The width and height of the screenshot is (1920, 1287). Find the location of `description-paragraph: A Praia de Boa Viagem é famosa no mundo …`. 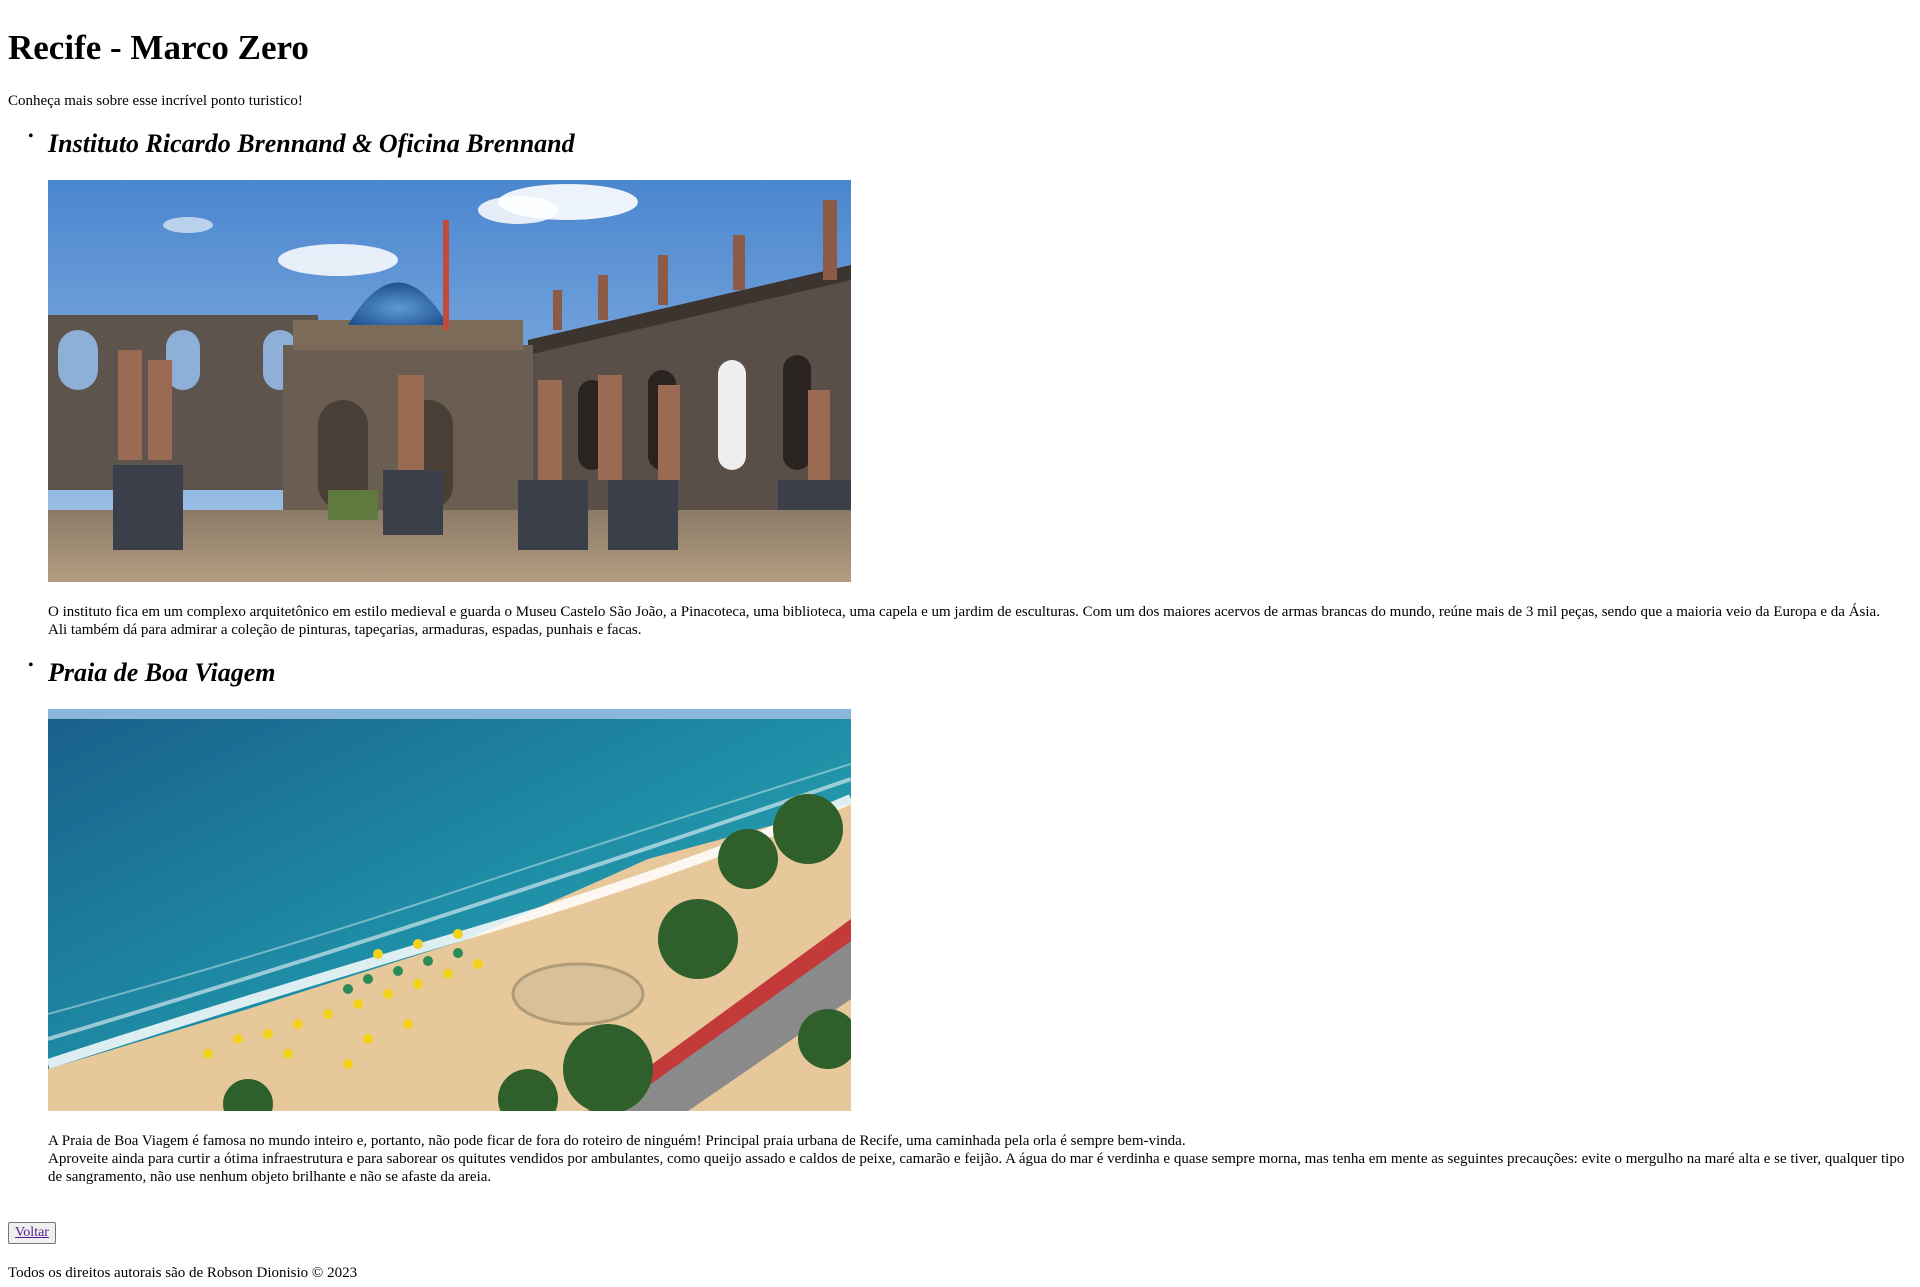

description-paragraph: A Praia de Boa Viagem é famosa no mundo … is located at coordinates (617, 1141).